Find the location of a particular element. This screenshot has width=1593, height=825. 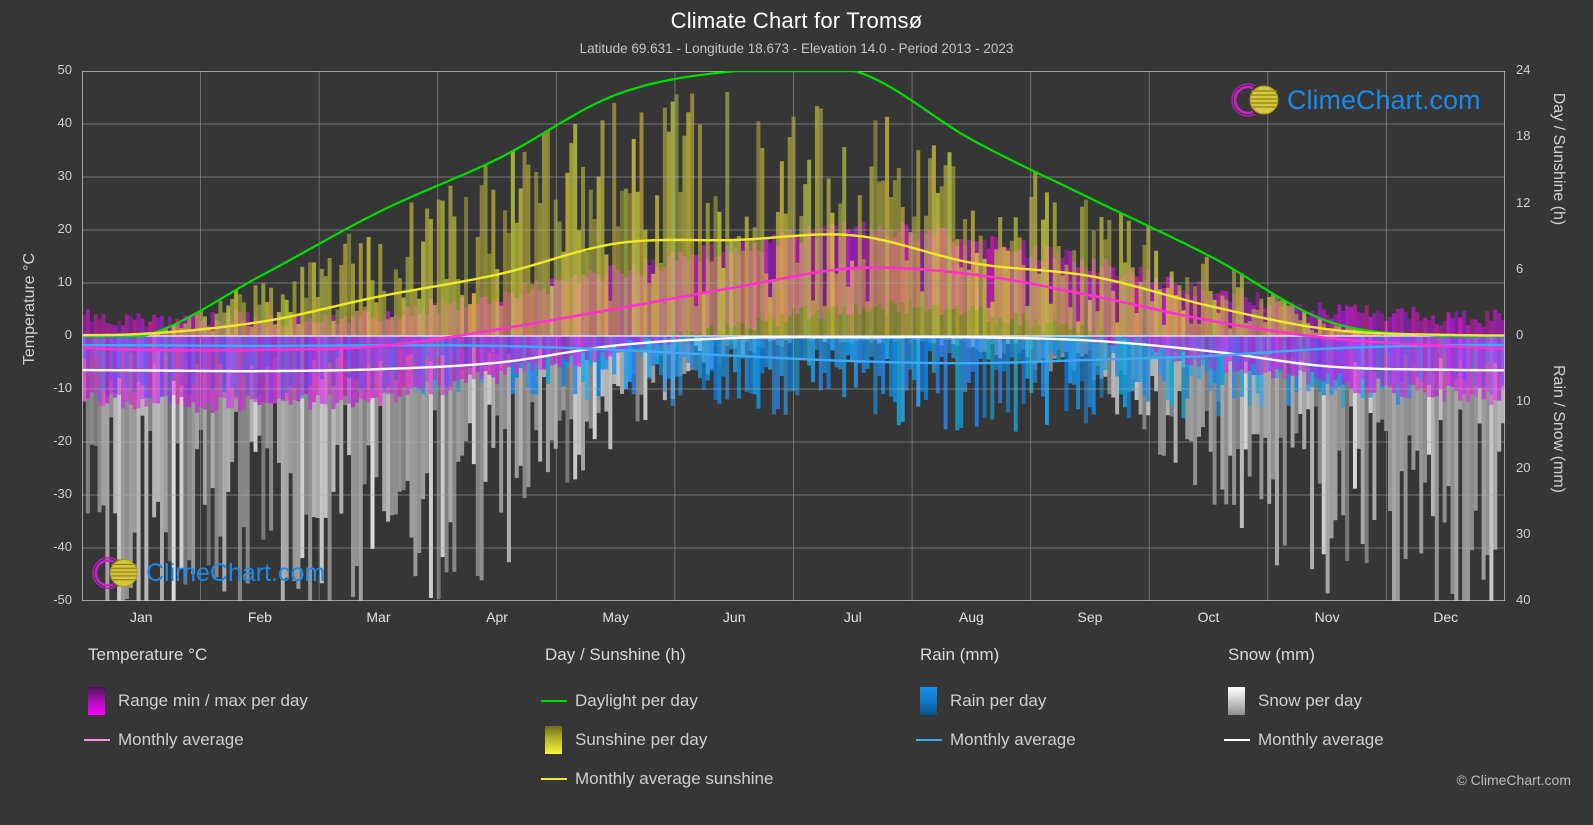

footer-credit: © ClimeChart.com is located at coordinates (1513, 780).